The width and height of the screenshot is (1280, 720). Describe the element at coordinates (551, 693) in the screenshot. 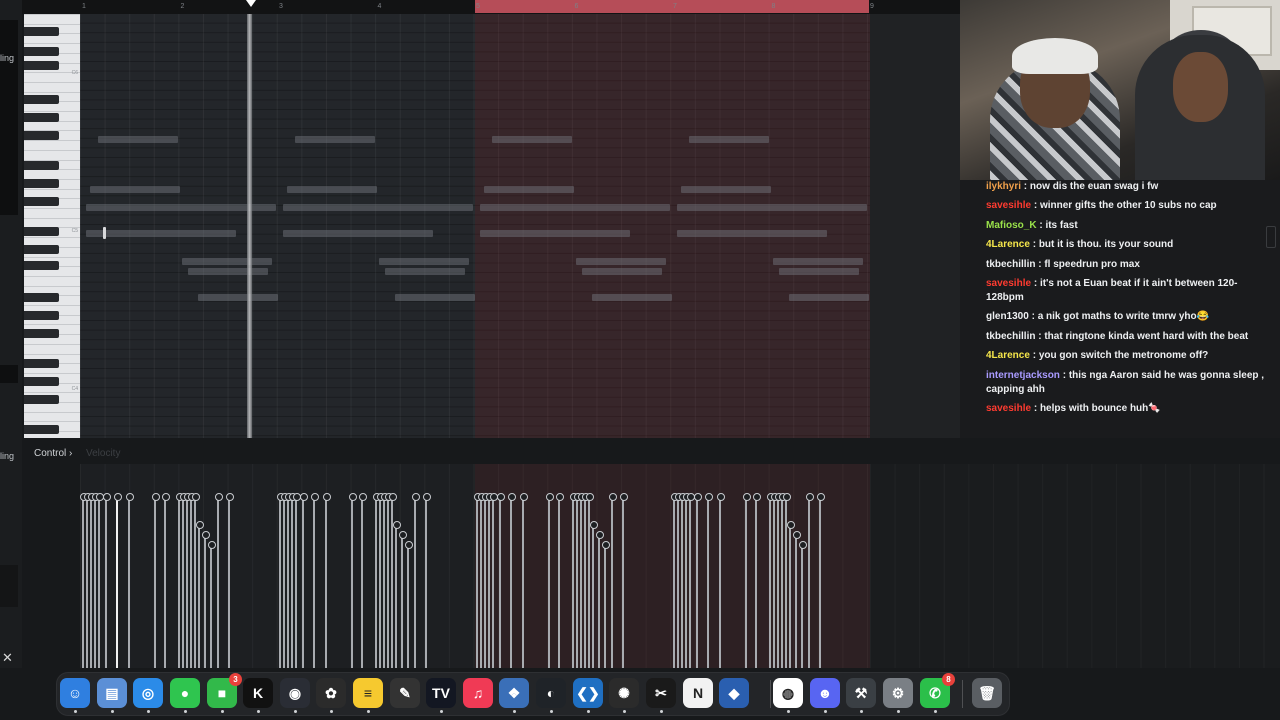

I see `github-icon: ◐` at that location.